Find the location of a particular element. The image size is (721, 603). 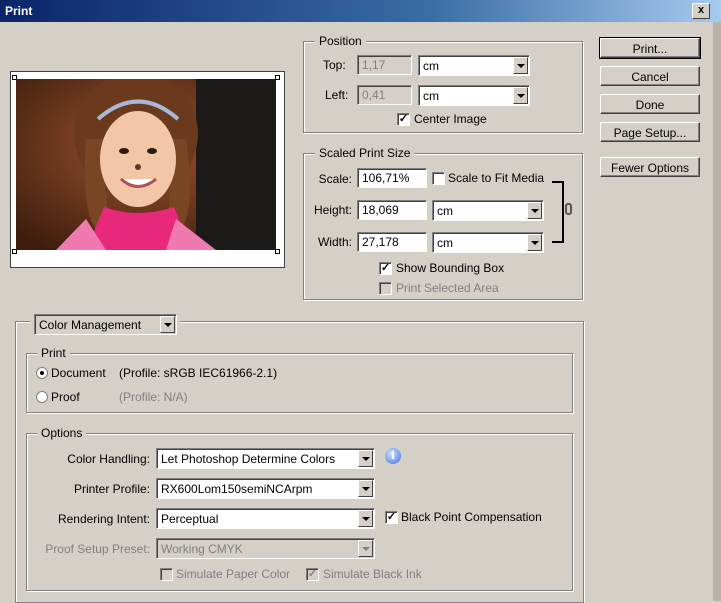

proof-label: Proof is located at coordinates (65, 397).